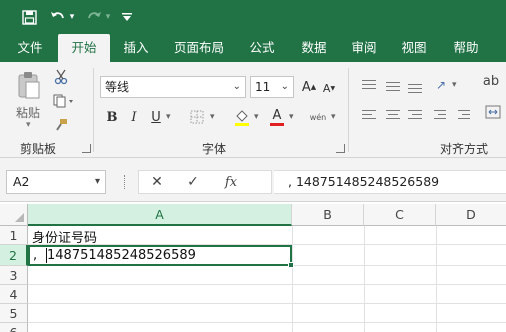  Describe the element at coordinates (72, 17) in the screenshot. I see `undo-dropdown-icon: ▾` at that location.